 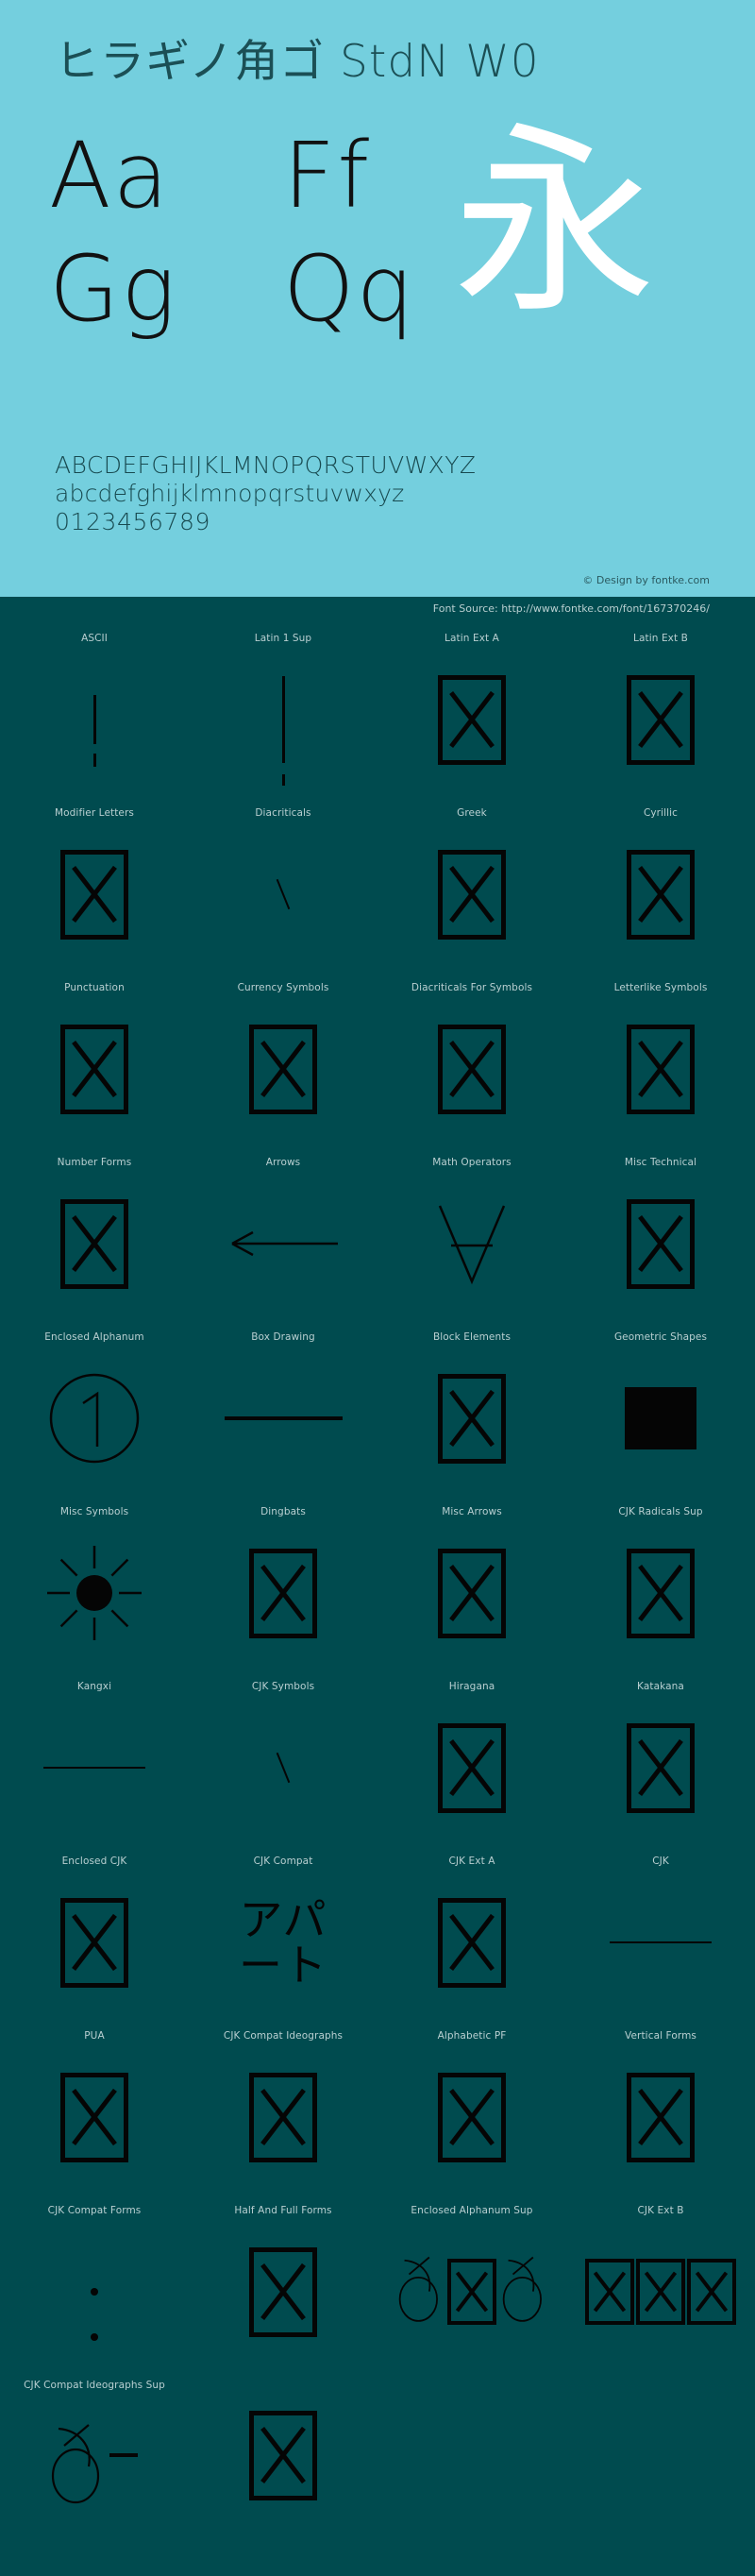 I want to click on unicode-block-label: Misc Arrows, so click(x=472, y=1511).